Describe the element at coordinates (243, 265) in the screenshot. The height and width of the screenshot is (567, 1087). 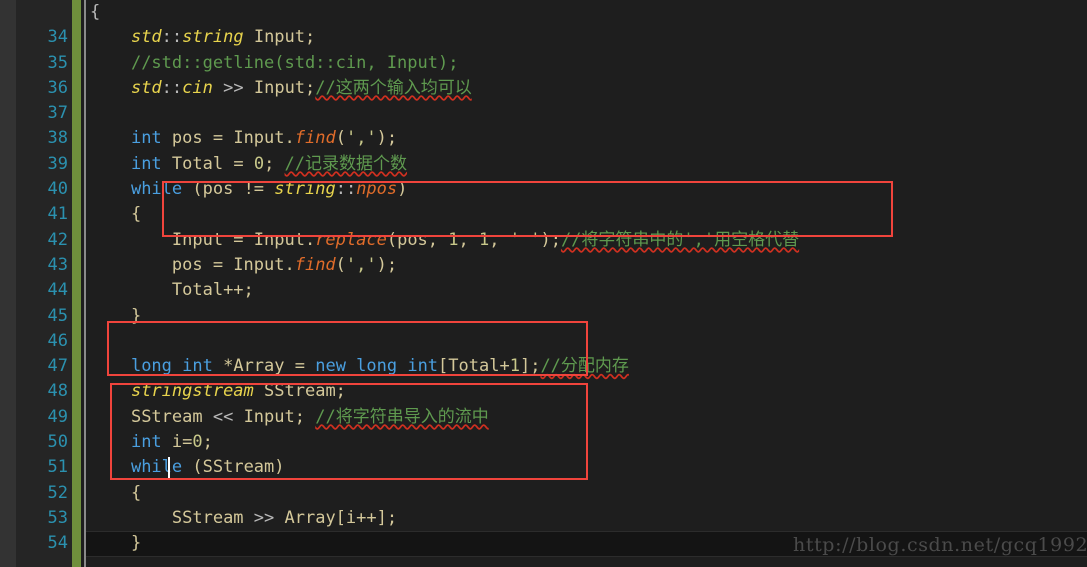
I see `code-text: pos = Input.find(',');` at that location.